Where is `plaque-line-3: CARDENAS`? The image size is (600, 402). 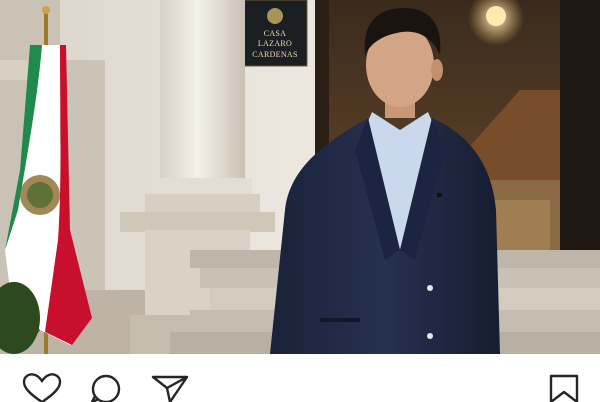
plaque-line-3: CARDENAS is located at coordinates (275, 54).